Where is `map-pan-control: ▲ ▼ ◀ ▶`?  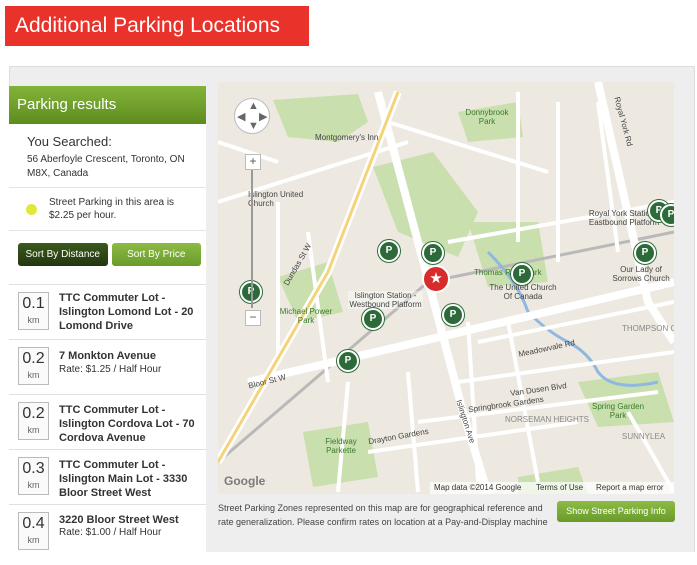 map-pan-control: ▲ ▼ ◀ ▶ is located at coordinates (252, 116).